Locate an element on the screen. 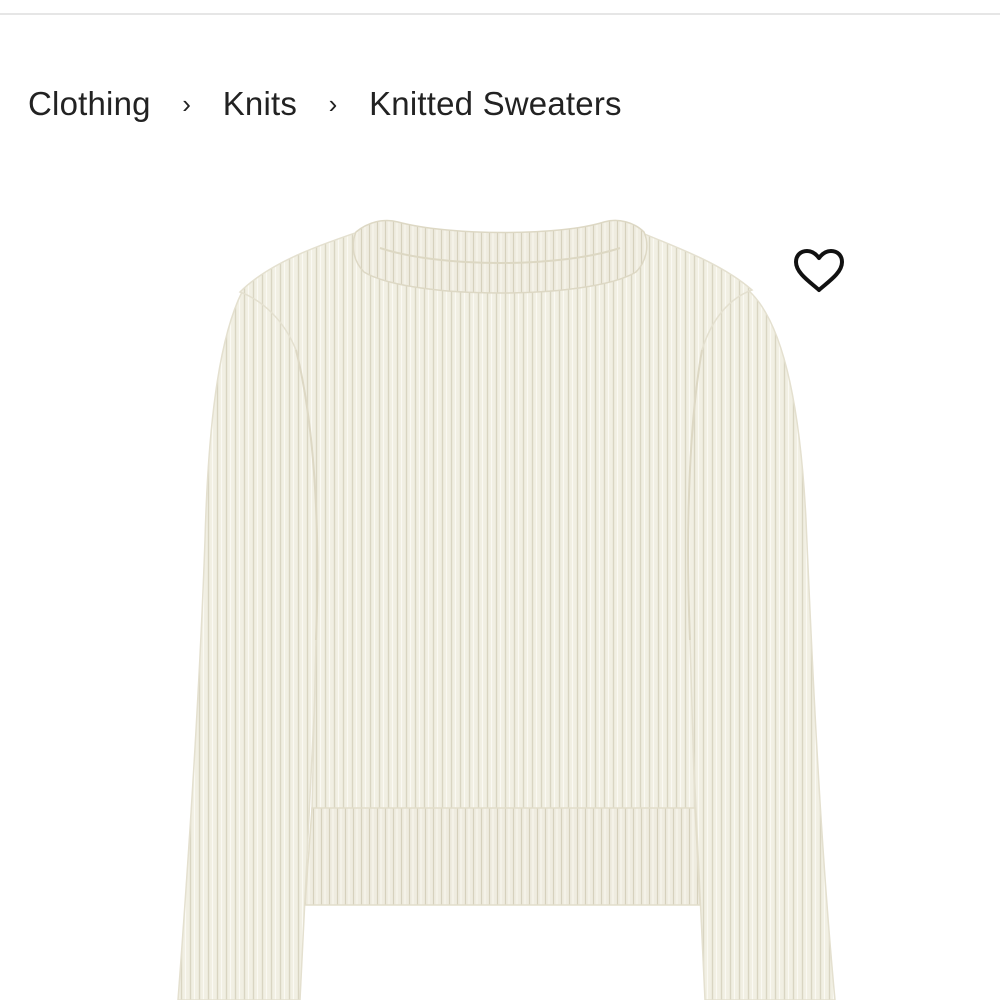  breadcrumb-knits: Knits is located at coordinates (260, 104).